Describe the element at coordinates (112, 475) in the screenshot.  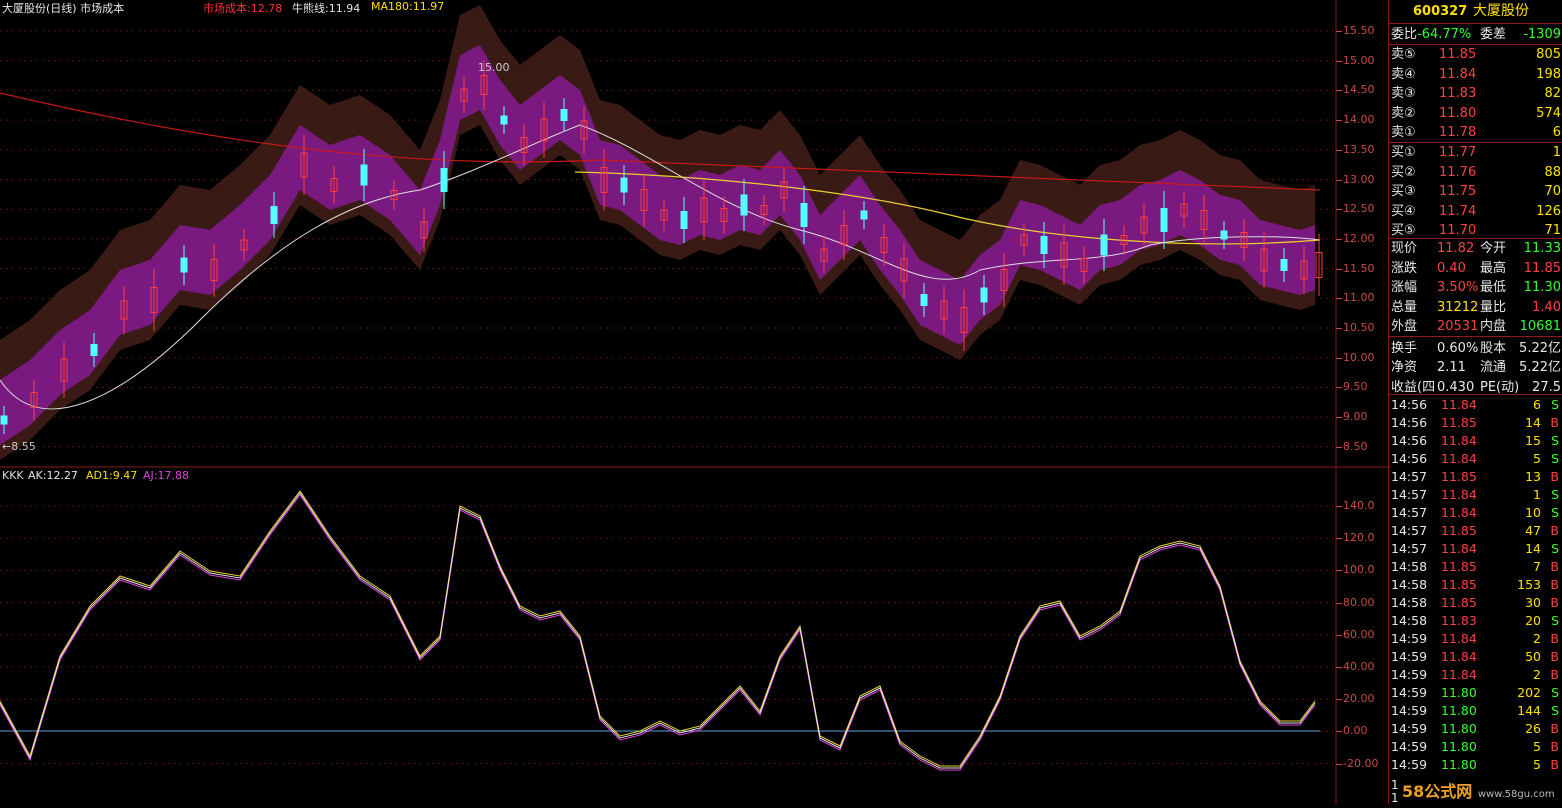
I see `ad1-value: AD1:9.47` at that location.